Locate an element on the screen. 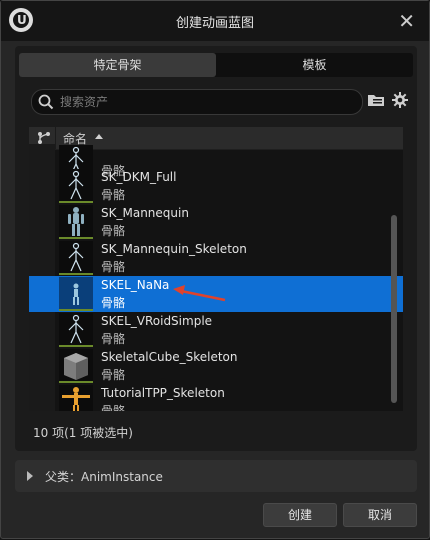 Image resolution: width=430 pixels, height=540 pixels. parent-class-label: 父类：AnimInstance is located at coordinates (104, 477).